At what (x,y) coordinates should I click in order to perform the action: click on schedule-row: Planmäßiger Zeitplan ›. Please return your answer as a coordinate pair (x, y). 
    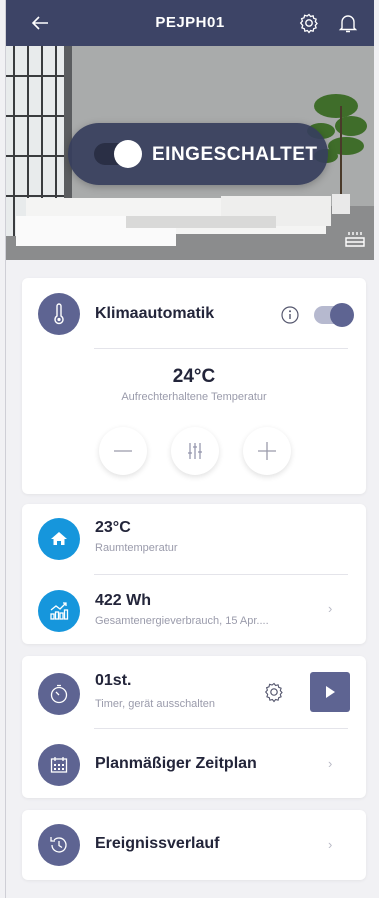
    Looking at the image, I should click on (194, 763).